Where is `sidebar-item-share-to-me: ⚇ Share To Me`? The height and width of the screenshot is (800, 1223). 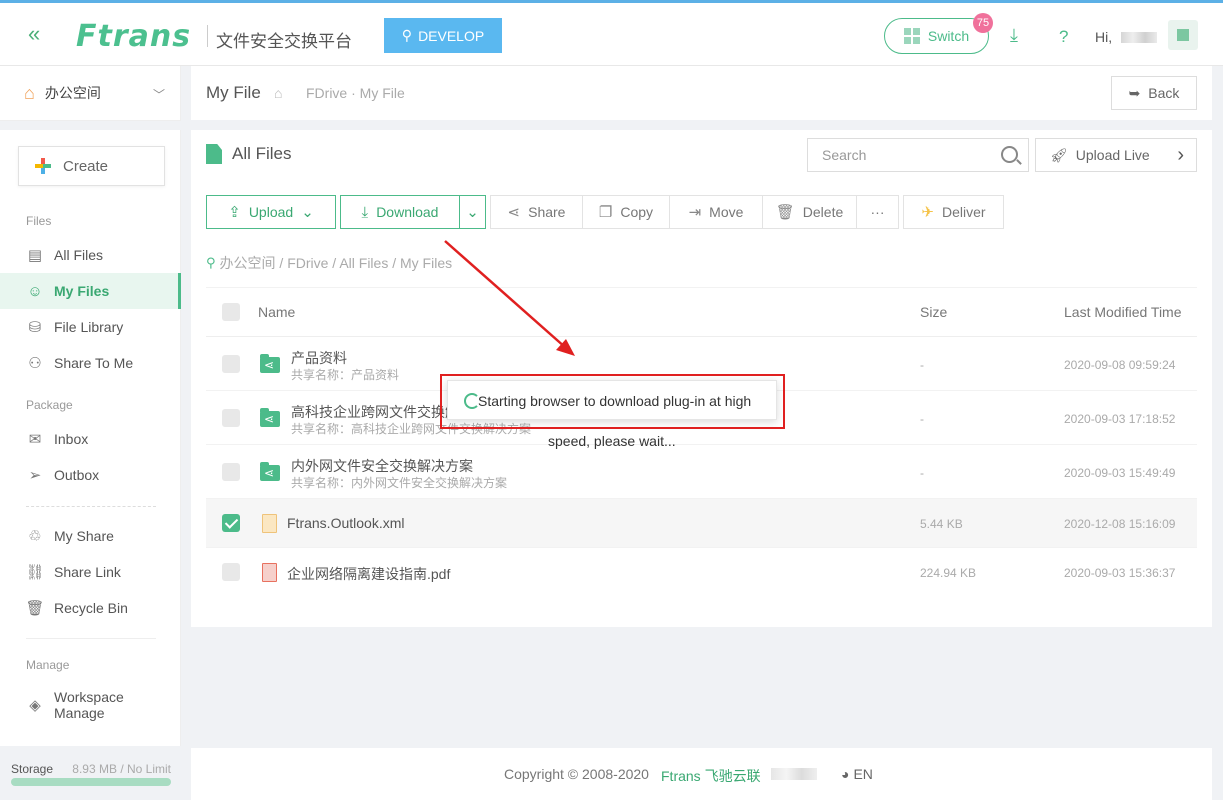
sidebar-item-share-to-me: ⚇ Share To Me is located at coordinates (90, 363).